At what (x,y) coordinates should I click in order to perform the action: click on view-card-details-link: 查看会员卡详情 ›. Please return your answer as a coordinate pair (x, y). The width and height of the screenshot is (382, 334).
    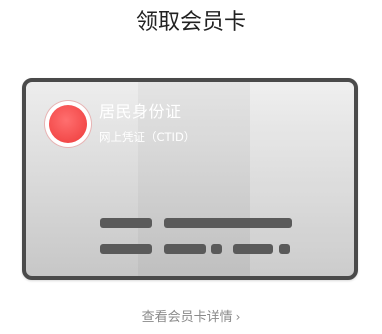
    Looking at the image, I should click on (191, 317).